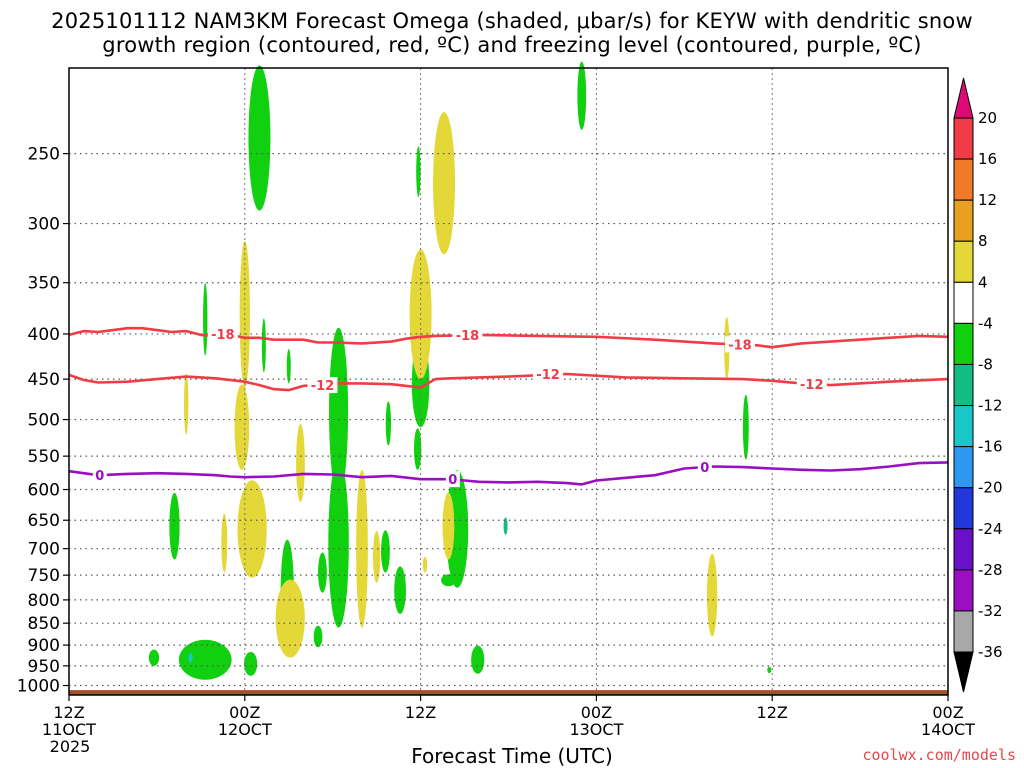  I want to click on y-tick-label: 500, so click(44, 421).